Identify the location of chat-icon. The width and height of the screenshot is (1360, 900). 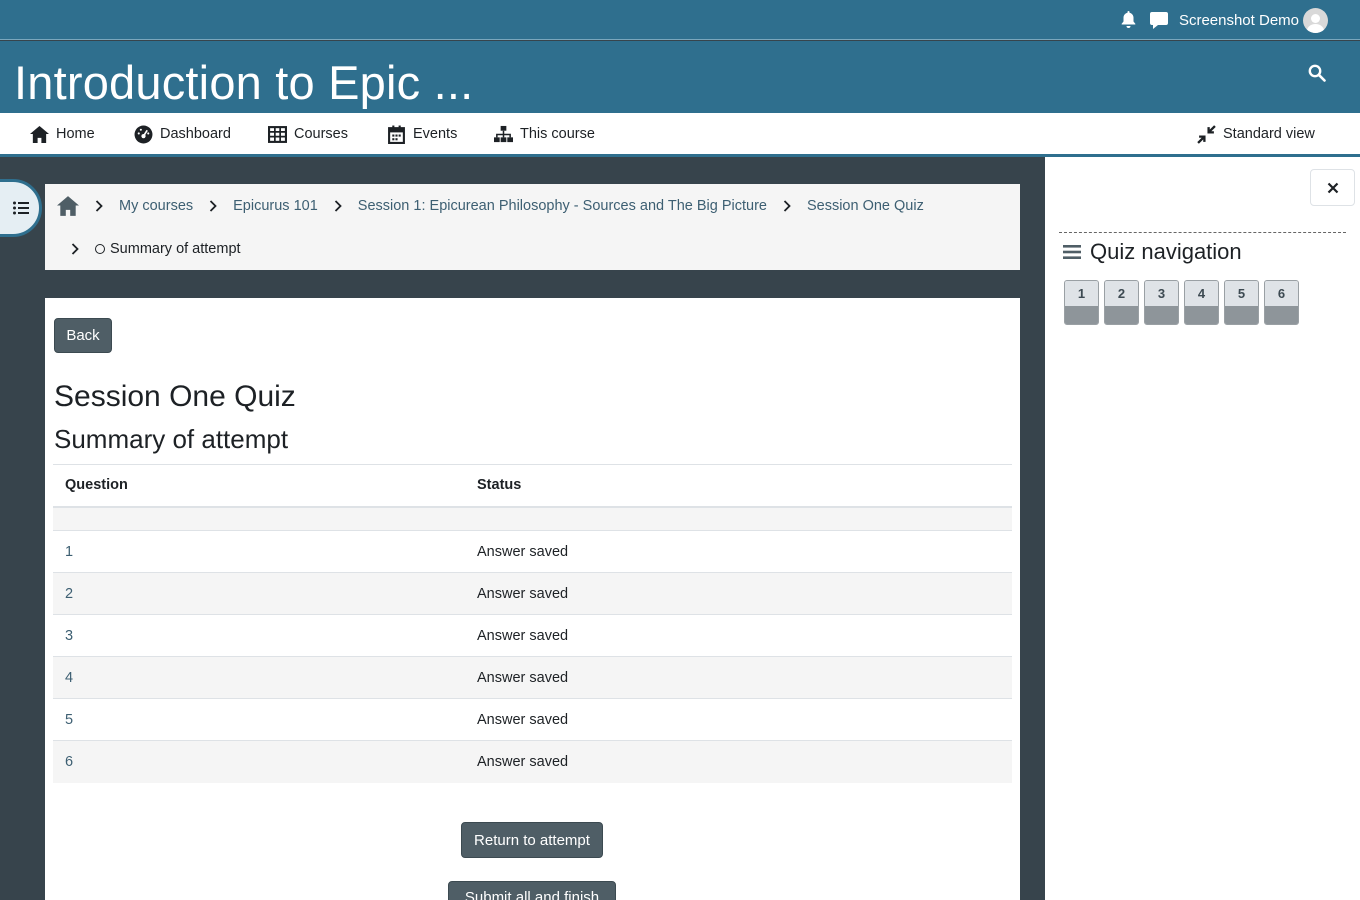
(1159, 20).